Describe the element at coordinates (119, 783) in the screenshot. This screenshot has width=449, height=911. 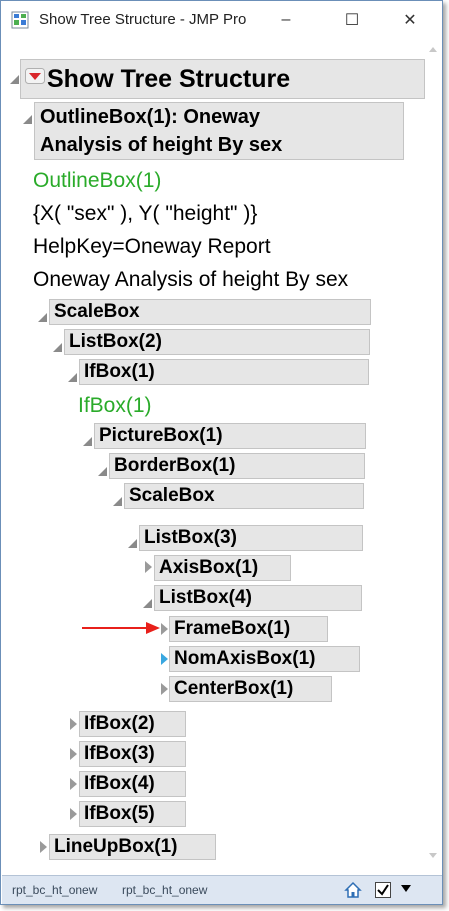
I see `tree-node-label: IfBox(4)` at that location.